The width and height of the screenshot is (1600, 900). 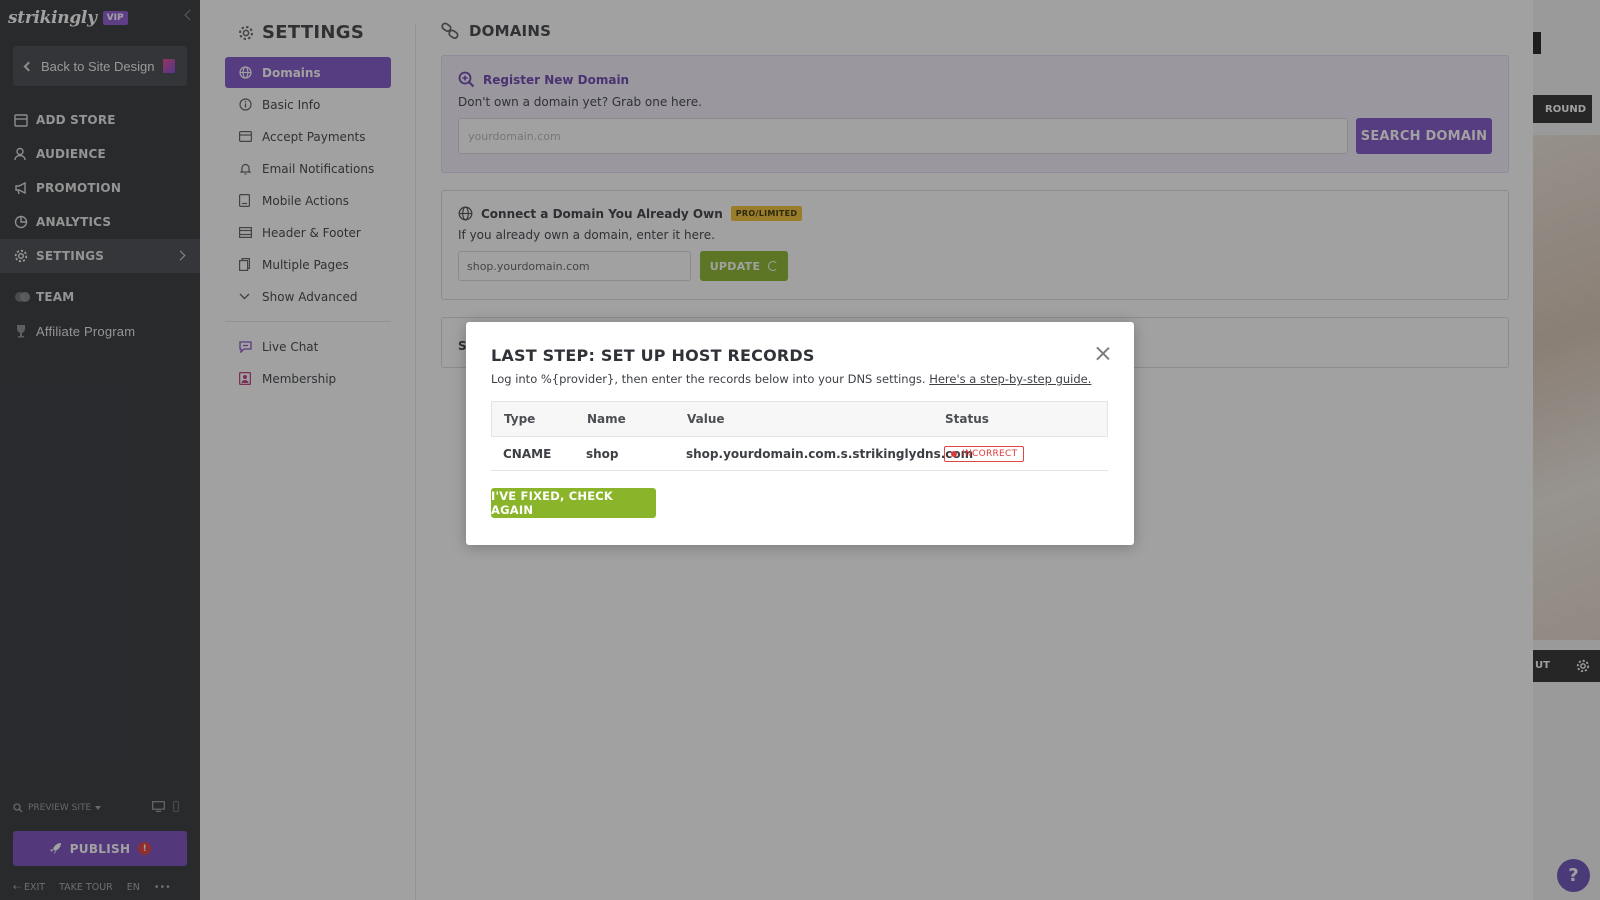 I want to click on check-again-button: I'VE FIXED, CHECK AGAIN, so click(x=573, y=503).